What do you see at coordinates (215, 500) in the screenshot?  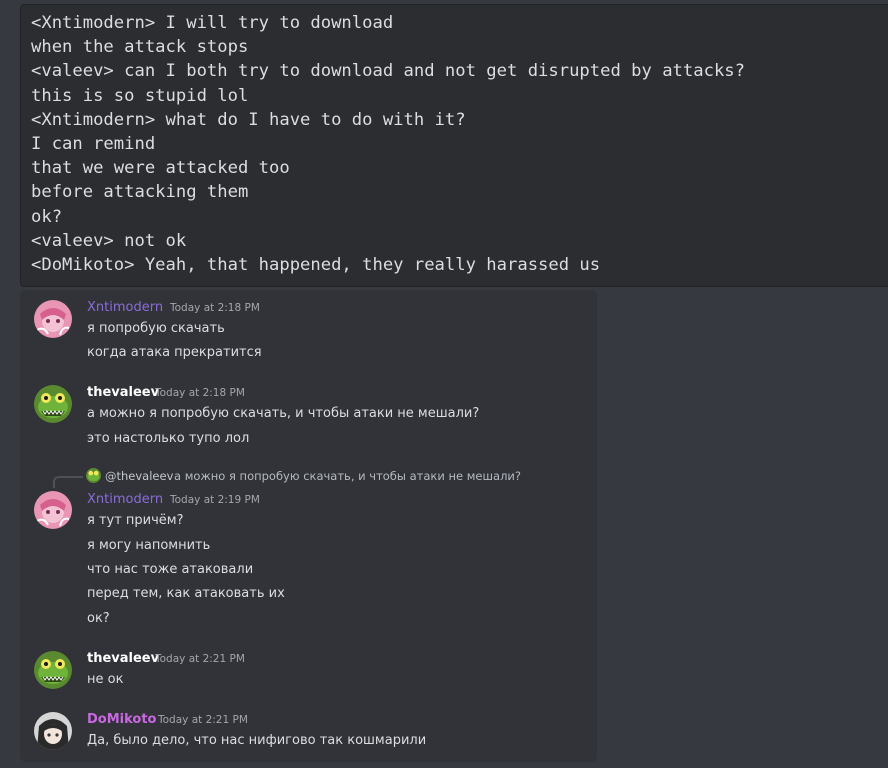 I see `timestamp: Today at 2:19 PM` at bounding box center [215, 500].